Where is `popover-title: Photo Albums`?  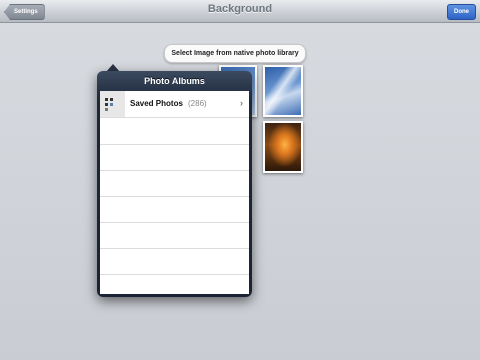
popover-title: Photo Albums is located at coordinates (174, 81).